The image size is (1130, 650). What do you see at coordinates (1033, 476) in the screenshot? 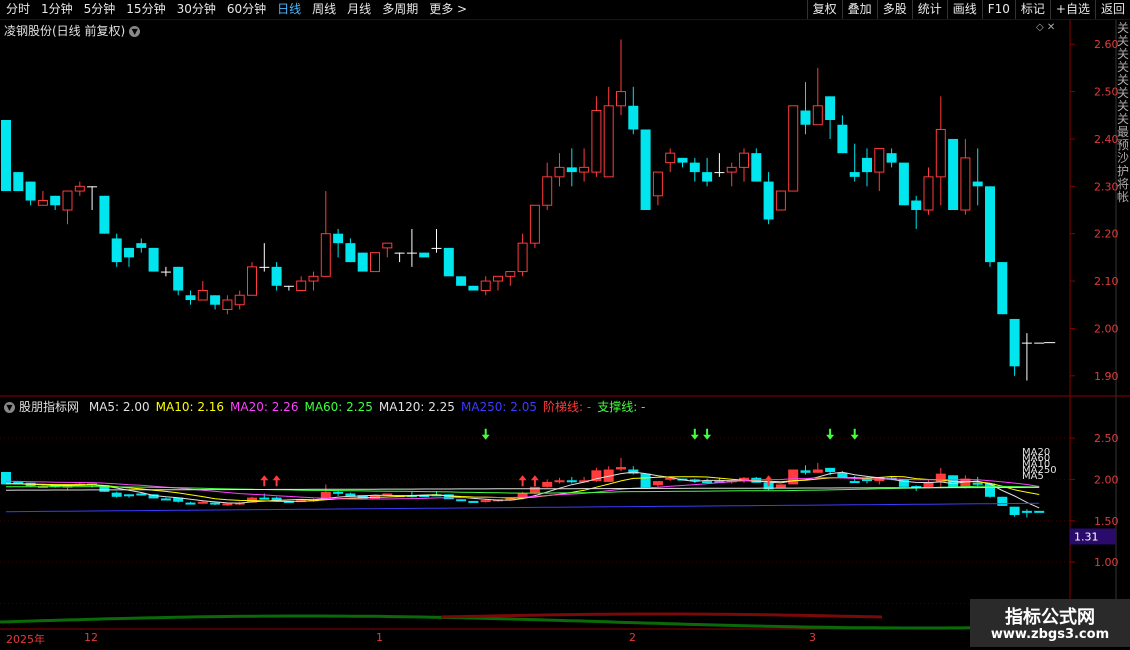
I see `ma-tag: MA5` at bounding box center [1033, 476].